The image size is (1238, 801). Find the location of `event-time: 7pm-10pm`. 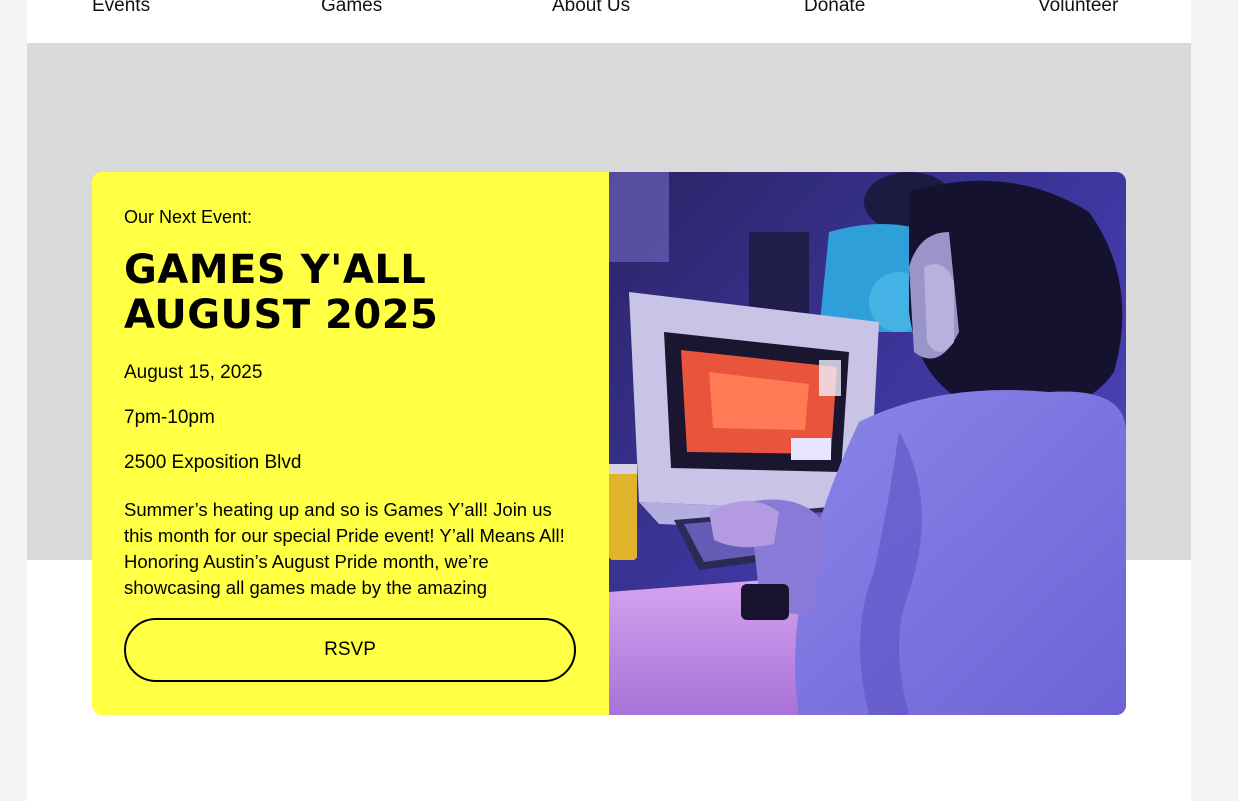

event-time: 7pm-10pm is located at coordinates (169, 417).